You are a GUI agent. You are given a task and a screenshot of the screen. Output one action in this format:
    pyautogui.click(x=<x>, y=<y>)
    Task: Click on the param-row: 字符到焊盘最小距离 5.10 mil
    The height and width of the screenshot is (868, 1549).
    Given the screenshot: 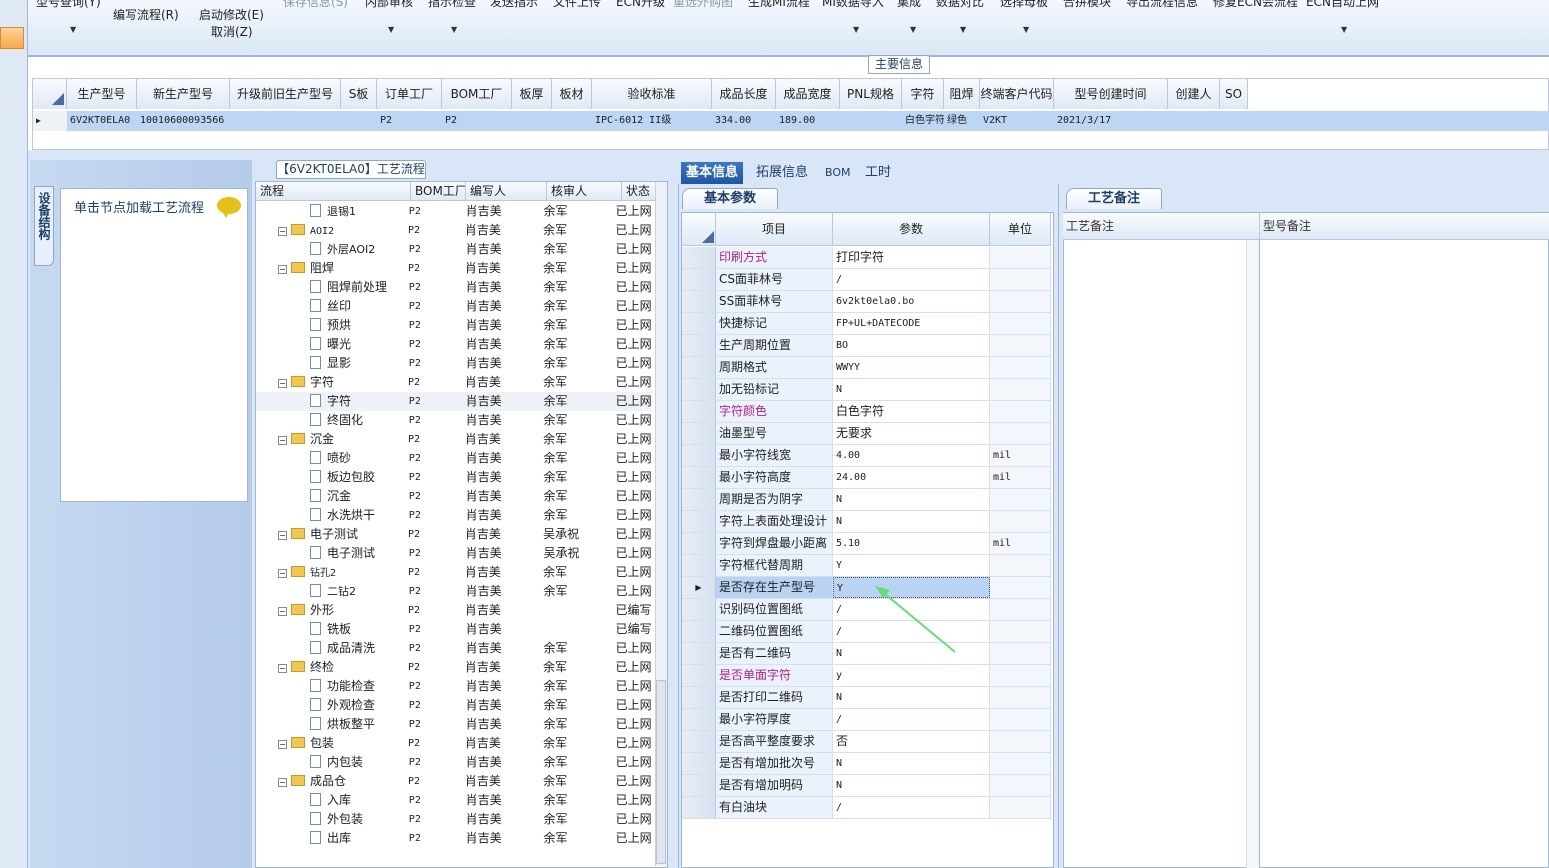 What is the action you would take?
    pyautogui.click(x=866, y=544)
    